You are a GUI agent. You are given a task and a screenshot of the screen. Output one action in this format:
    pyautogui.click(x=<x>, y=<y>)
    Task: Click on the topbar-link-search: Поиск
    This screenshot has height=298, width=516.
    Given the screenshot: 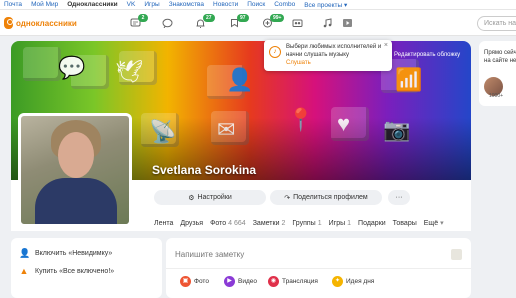 What is the action you would take?
    pyautogui.click(x=256, y=4)
    